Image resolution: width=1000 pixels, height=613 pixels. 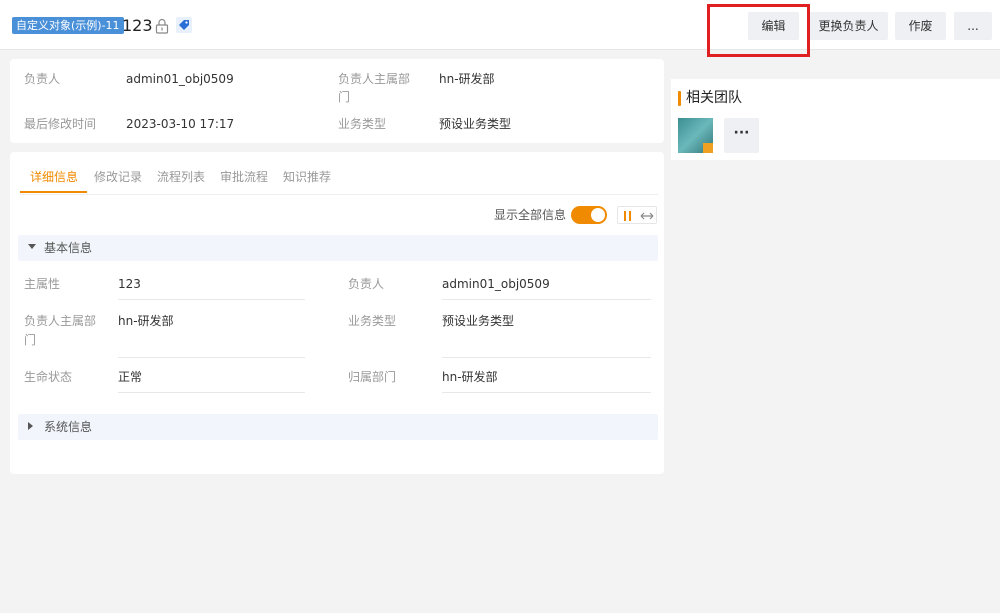 What do you see at coordinates (130, 377) in the screenshot?
I see `status-value: 正常` at bounding box center [130, 377].